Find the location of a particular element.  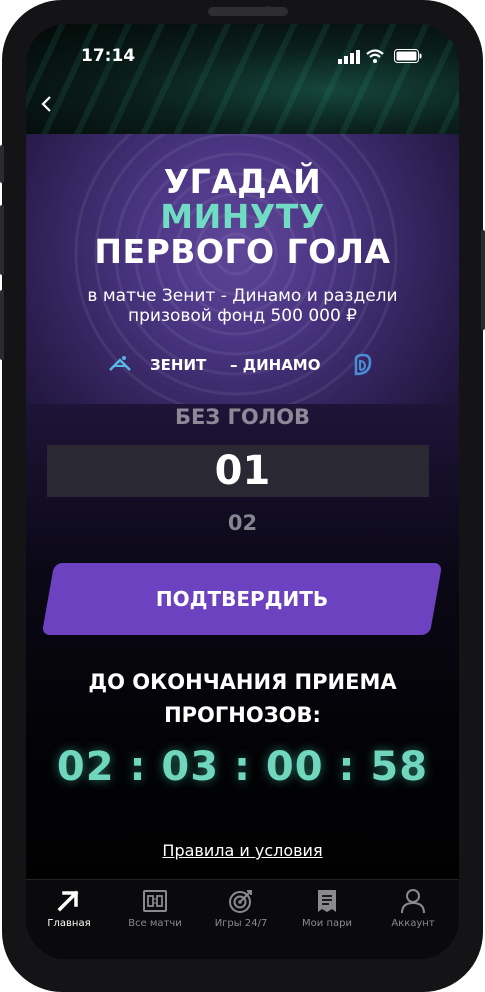

minute-option-previous: БЕЗ ГОЛОВ is located at coordinates (242, 417).